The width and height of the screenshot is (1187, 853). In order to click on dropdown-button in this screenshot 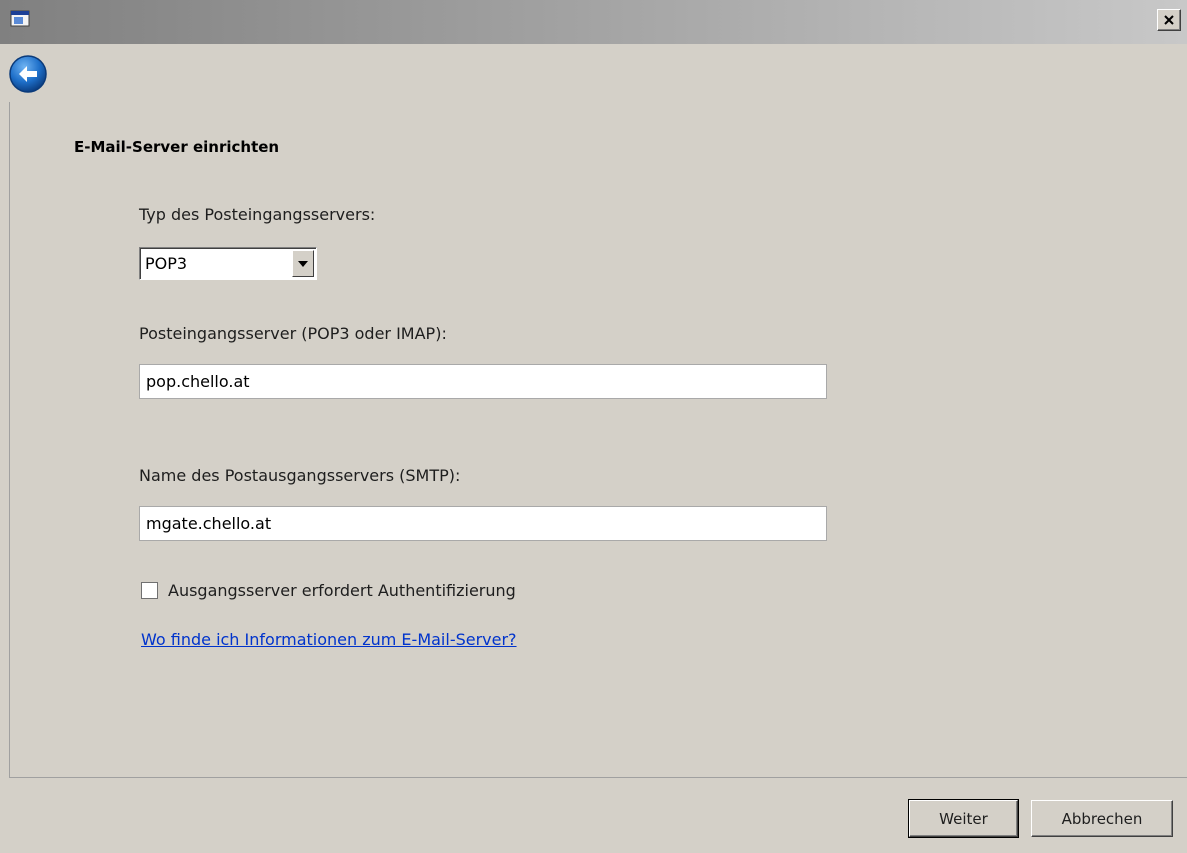, I will do `click(303, 263)`.